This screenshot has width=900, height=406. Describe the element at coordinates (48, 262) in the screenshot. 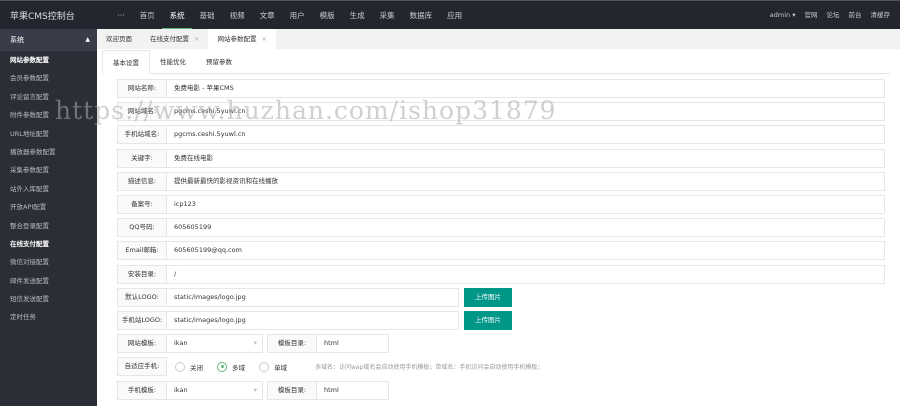

I see `sidebar-item: 微信对接配置` at that location.